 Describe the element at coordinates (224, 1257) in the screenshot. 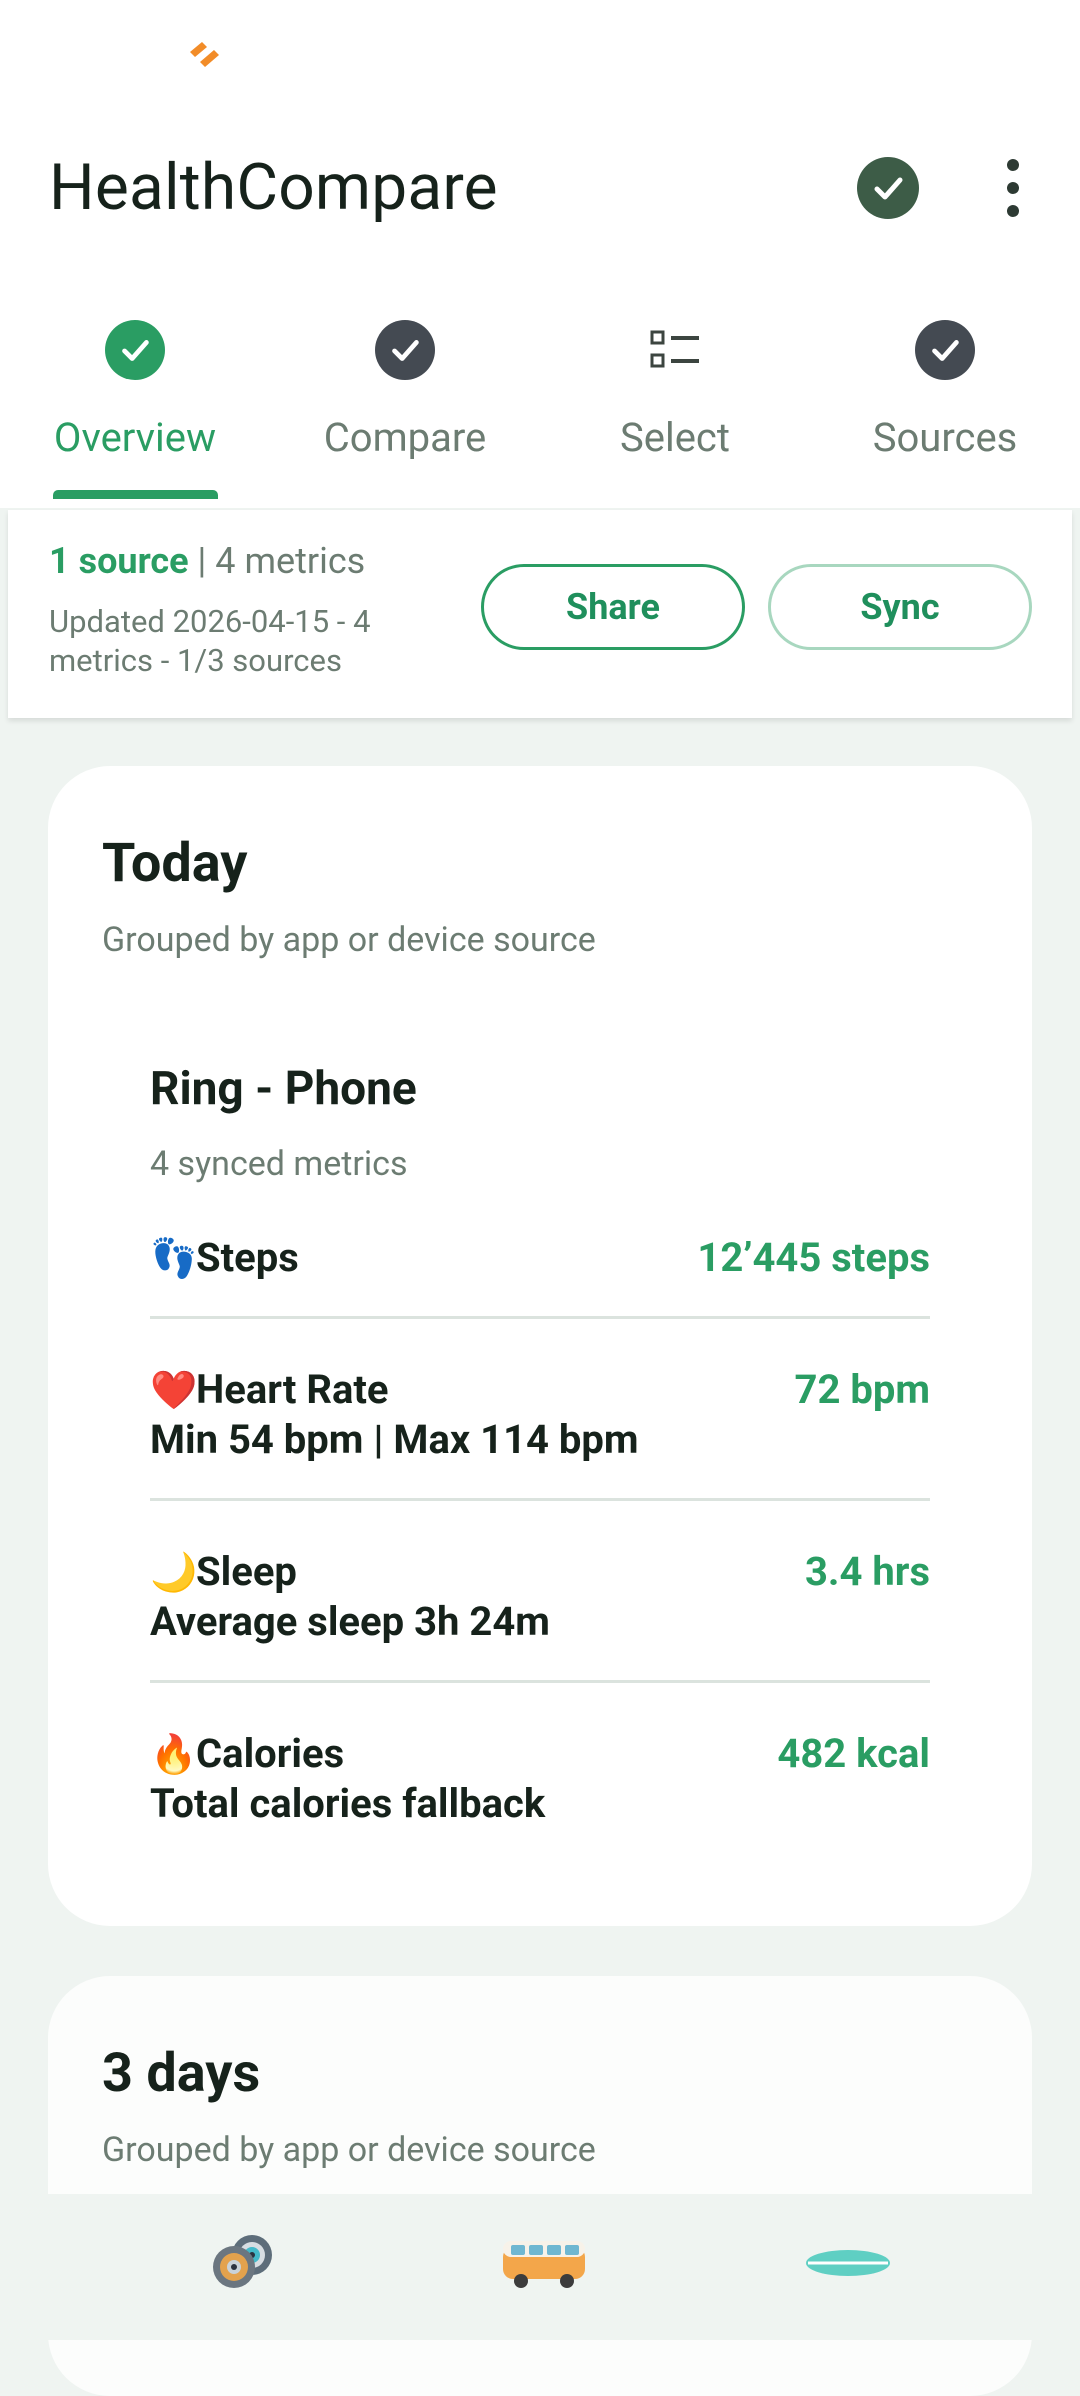

I see `metric-label: 👣Steps` at that location.